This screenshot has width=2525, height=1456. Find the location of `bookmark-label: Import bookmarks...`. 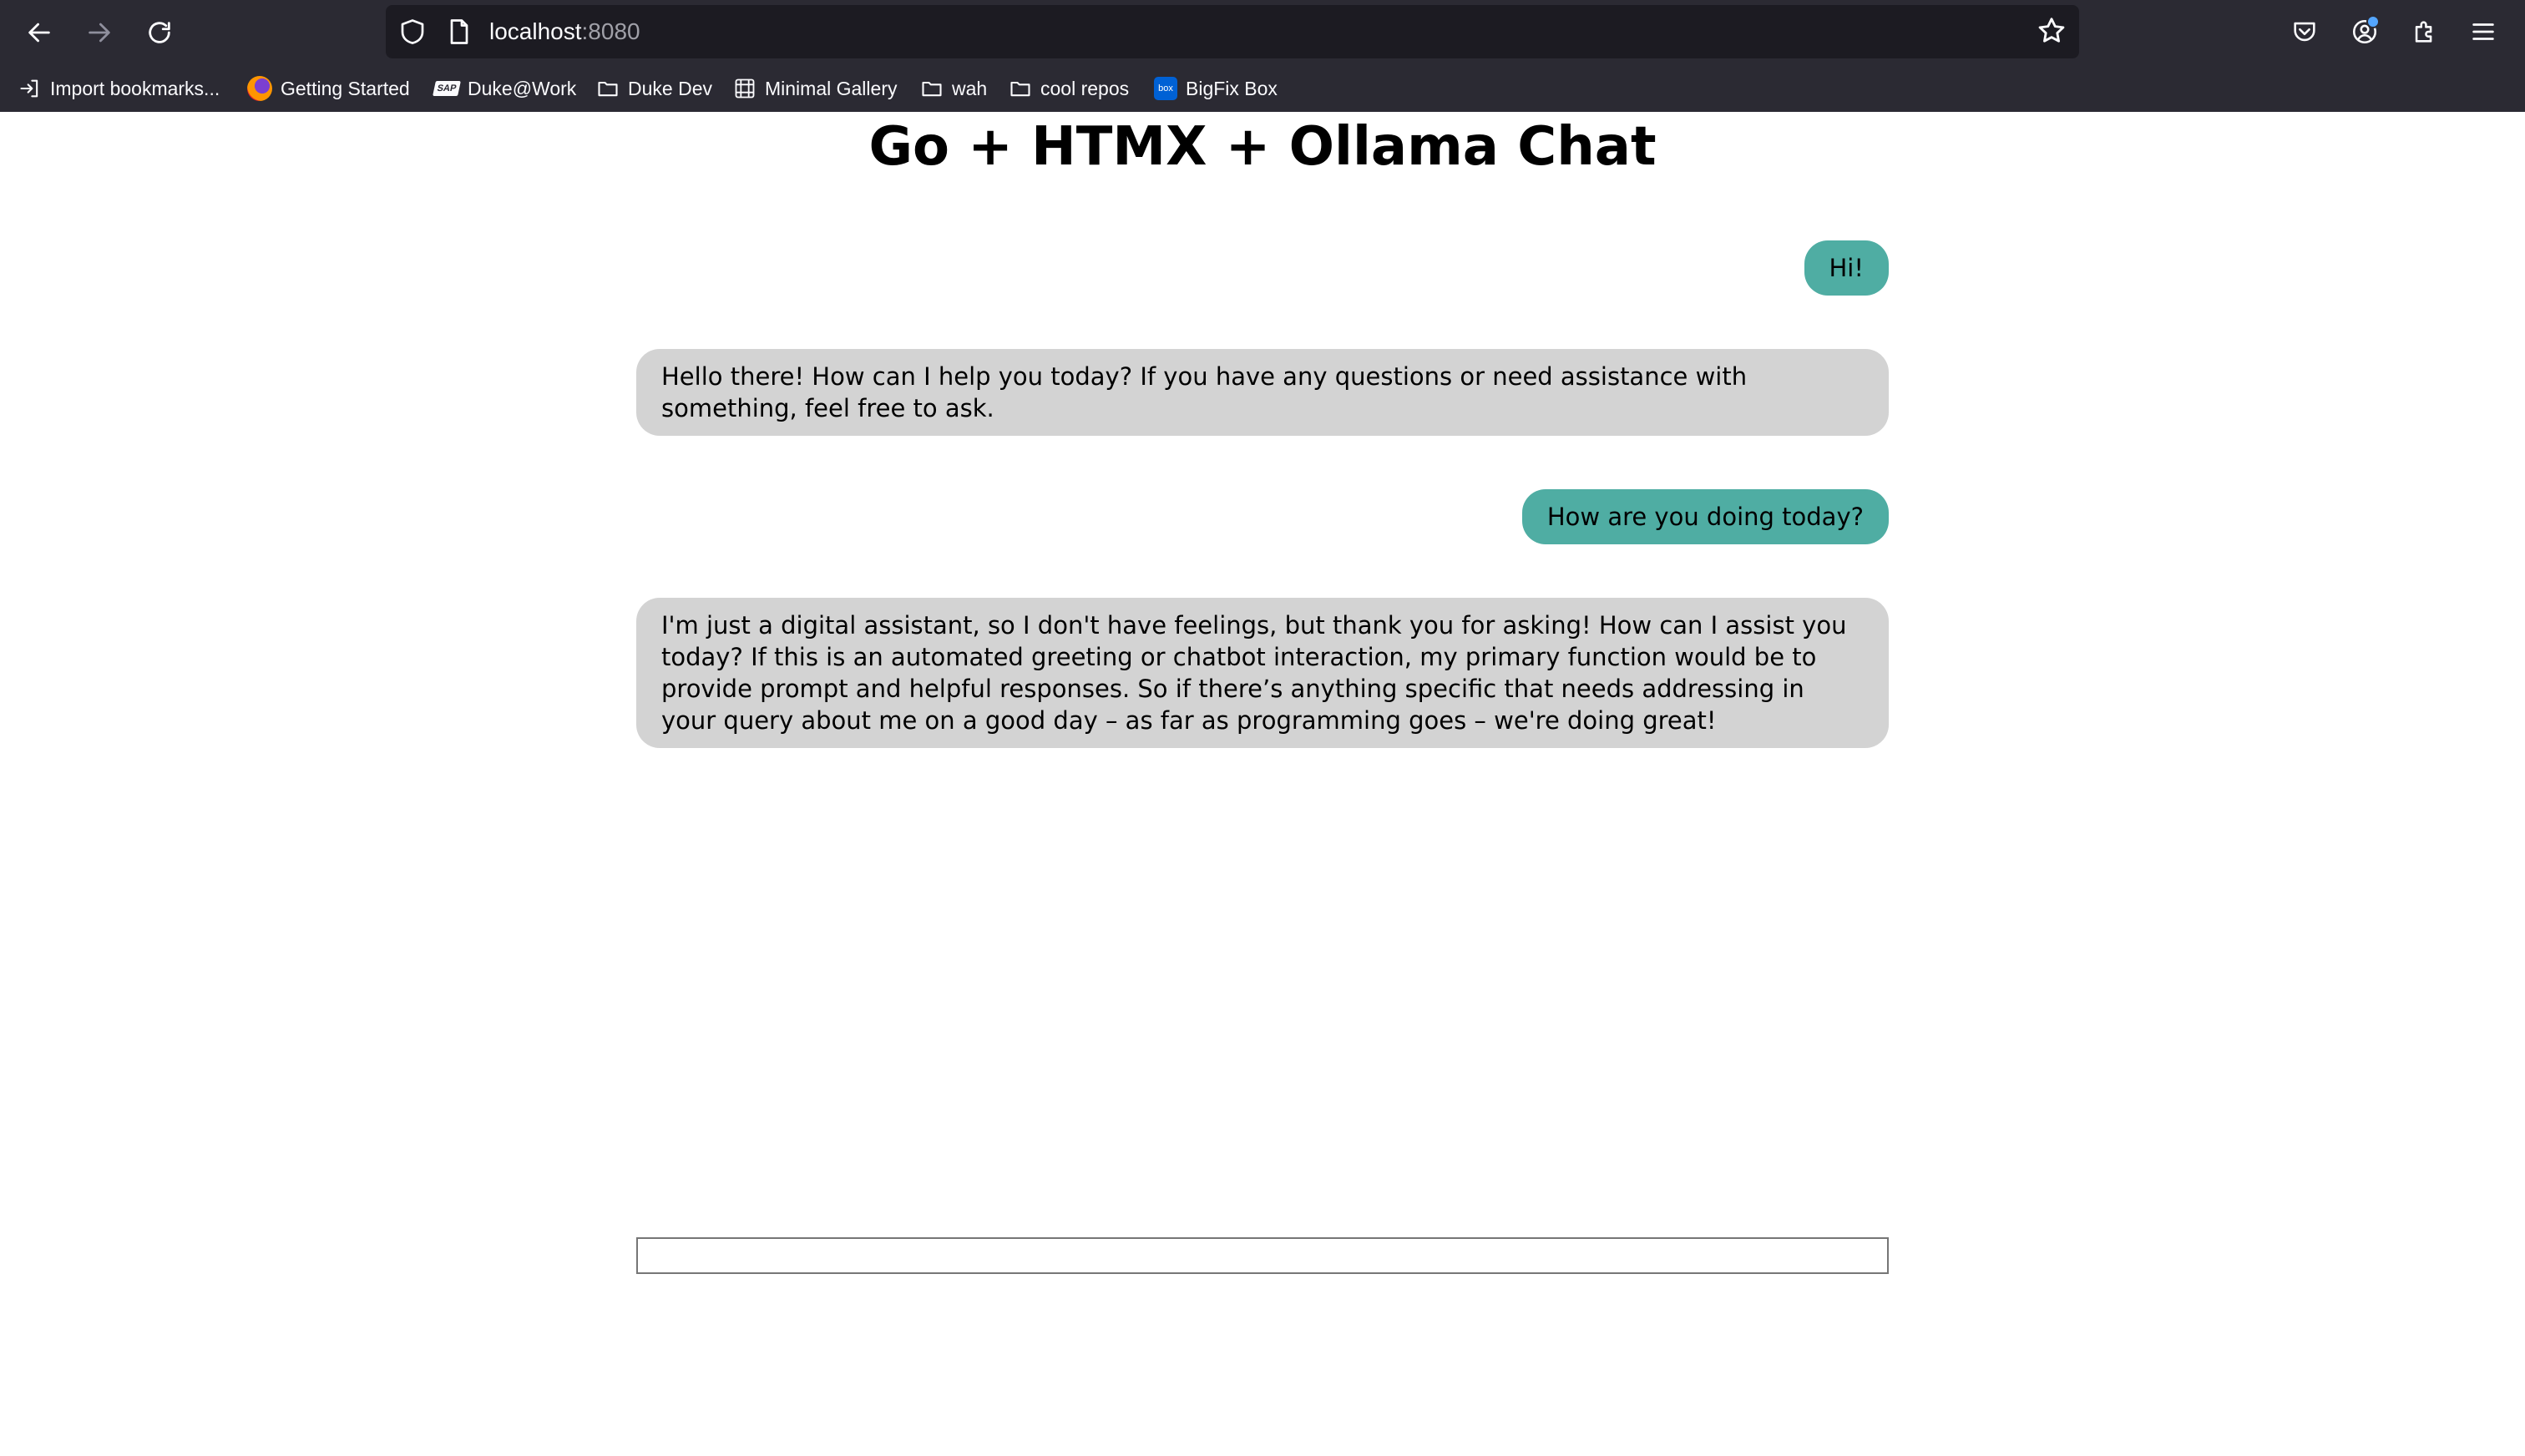

bookmark-label: Import bookmarks... is located at coordinates (135, 88).